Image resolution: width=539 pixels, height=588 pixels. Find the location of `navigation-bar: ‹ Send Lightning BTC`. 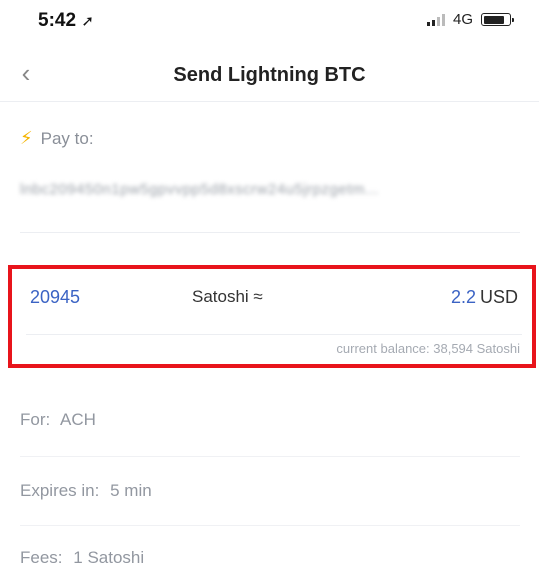

navigation-bar: ‹ Send Lightning BTC is located at coordinates (269, 75).